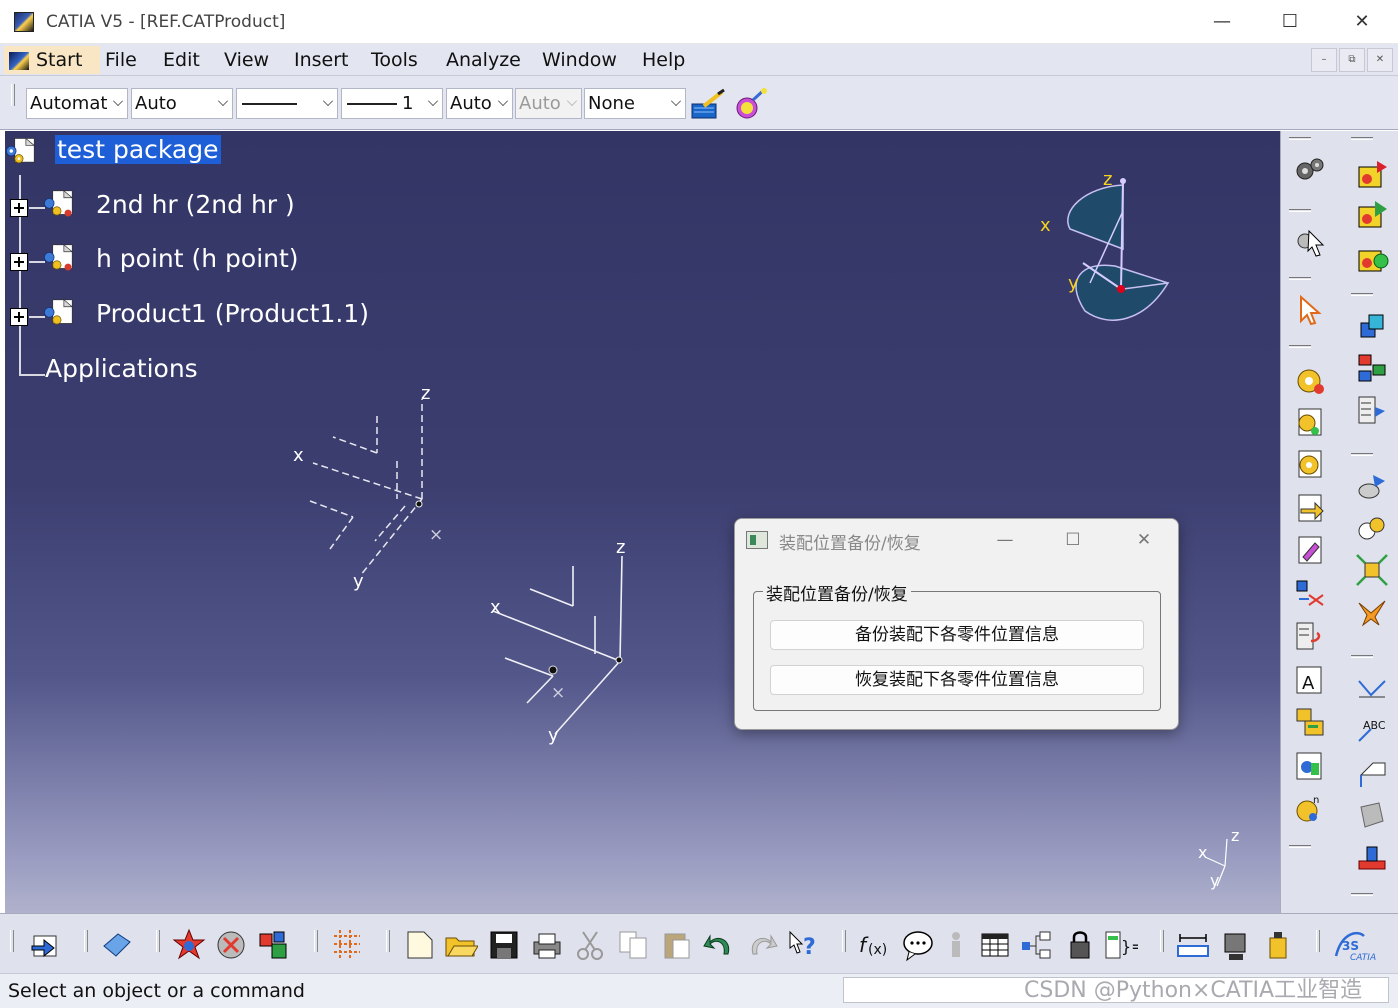 The image size is (1398, 1008). I want to click on close-button: ✕, so click(1362, 22).